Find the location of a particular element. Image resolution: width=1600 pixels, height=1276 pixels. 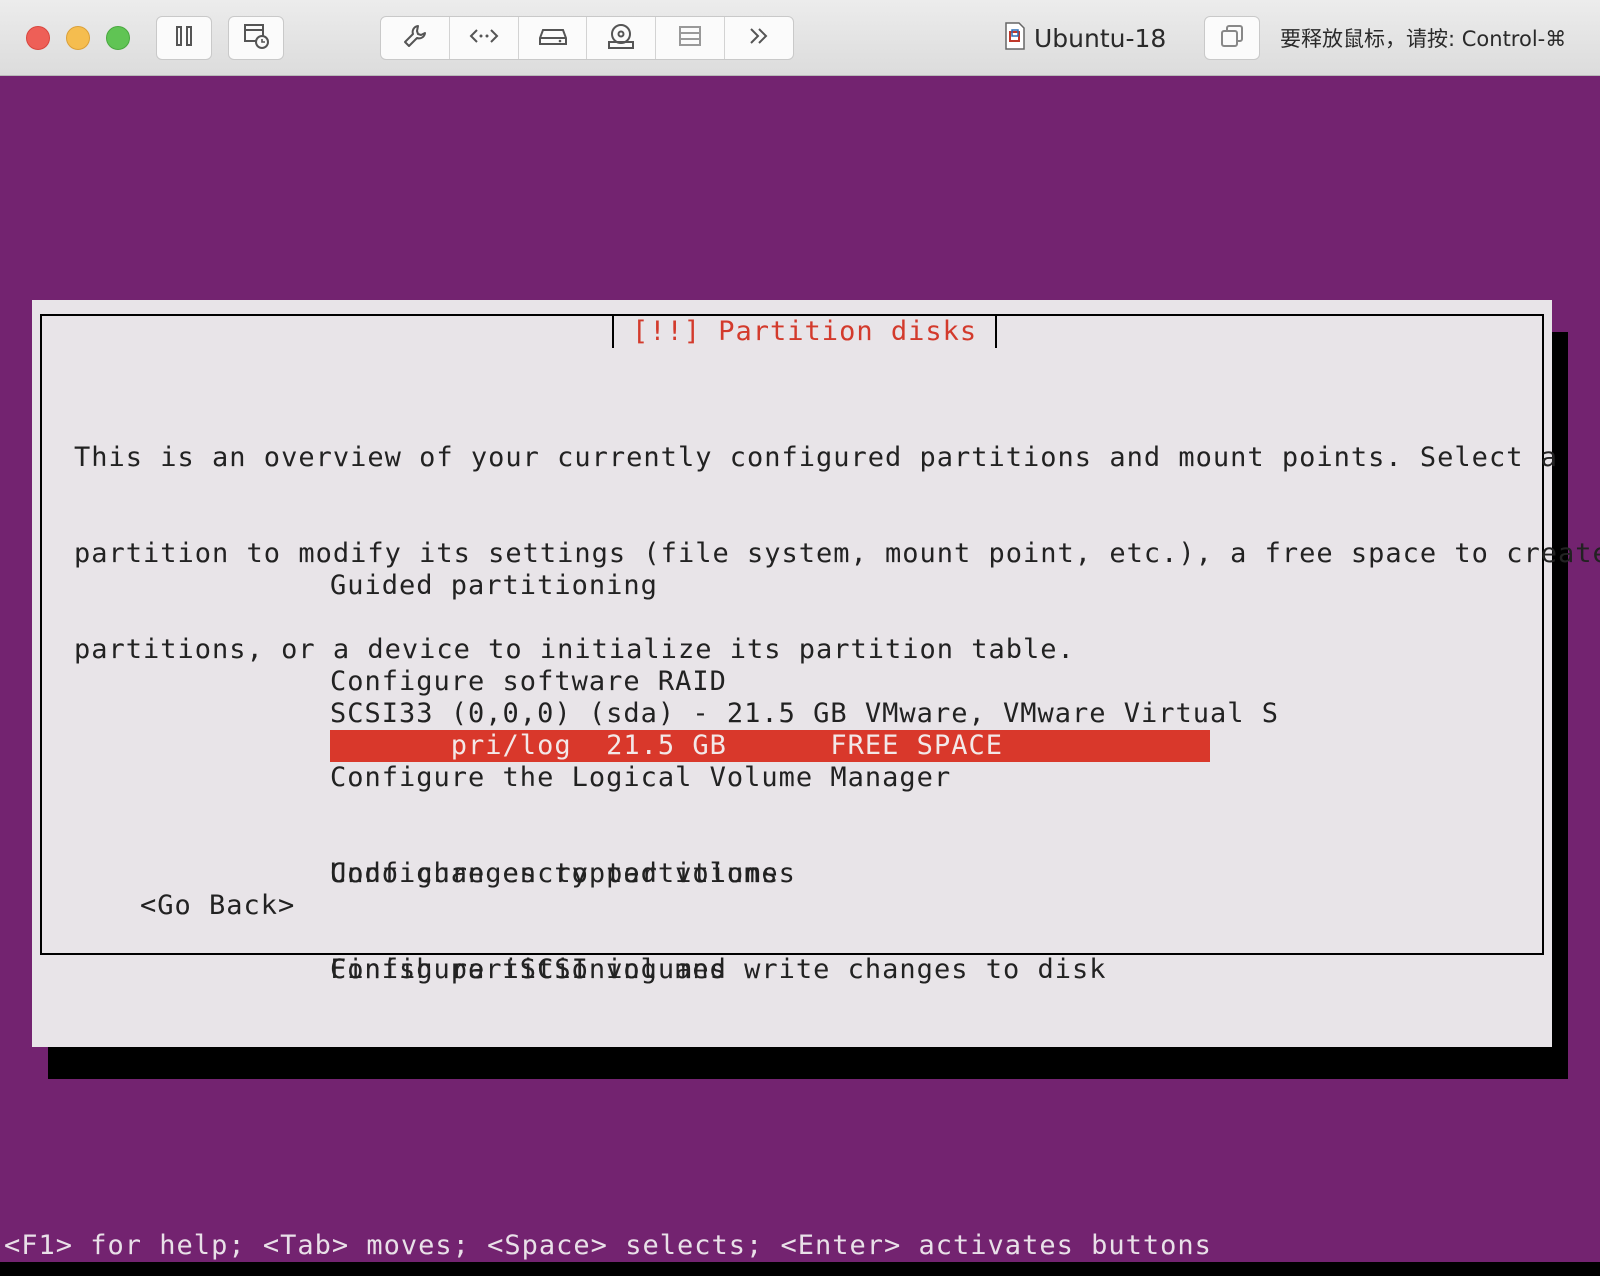

menu-item-lvm: Configure the Logical Volume Manager is located at coordinates (640, 778).